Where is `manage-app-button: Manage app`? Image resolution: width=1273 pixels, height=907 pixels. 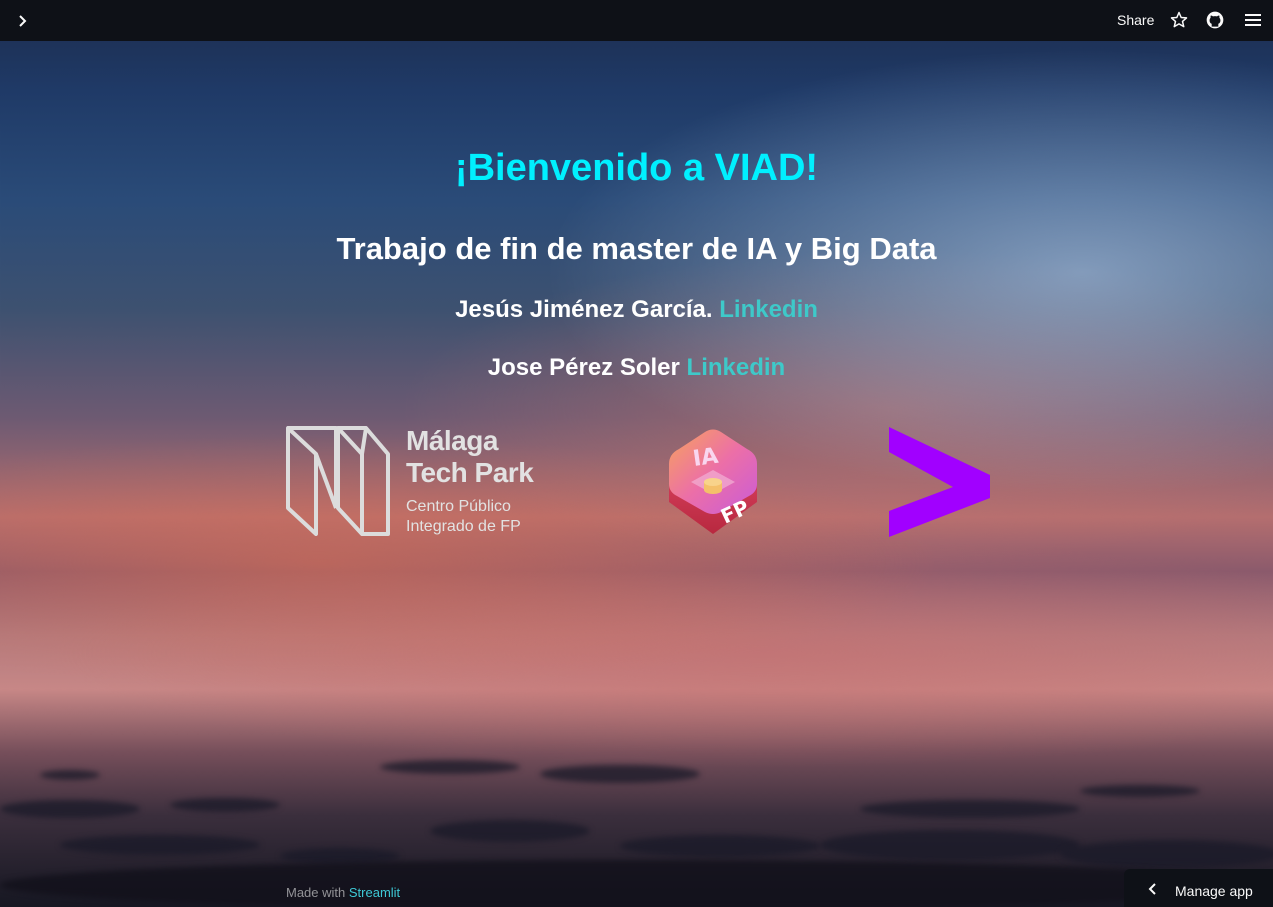
manage-app-button: Manage app is located at coordinates (1198, 888).